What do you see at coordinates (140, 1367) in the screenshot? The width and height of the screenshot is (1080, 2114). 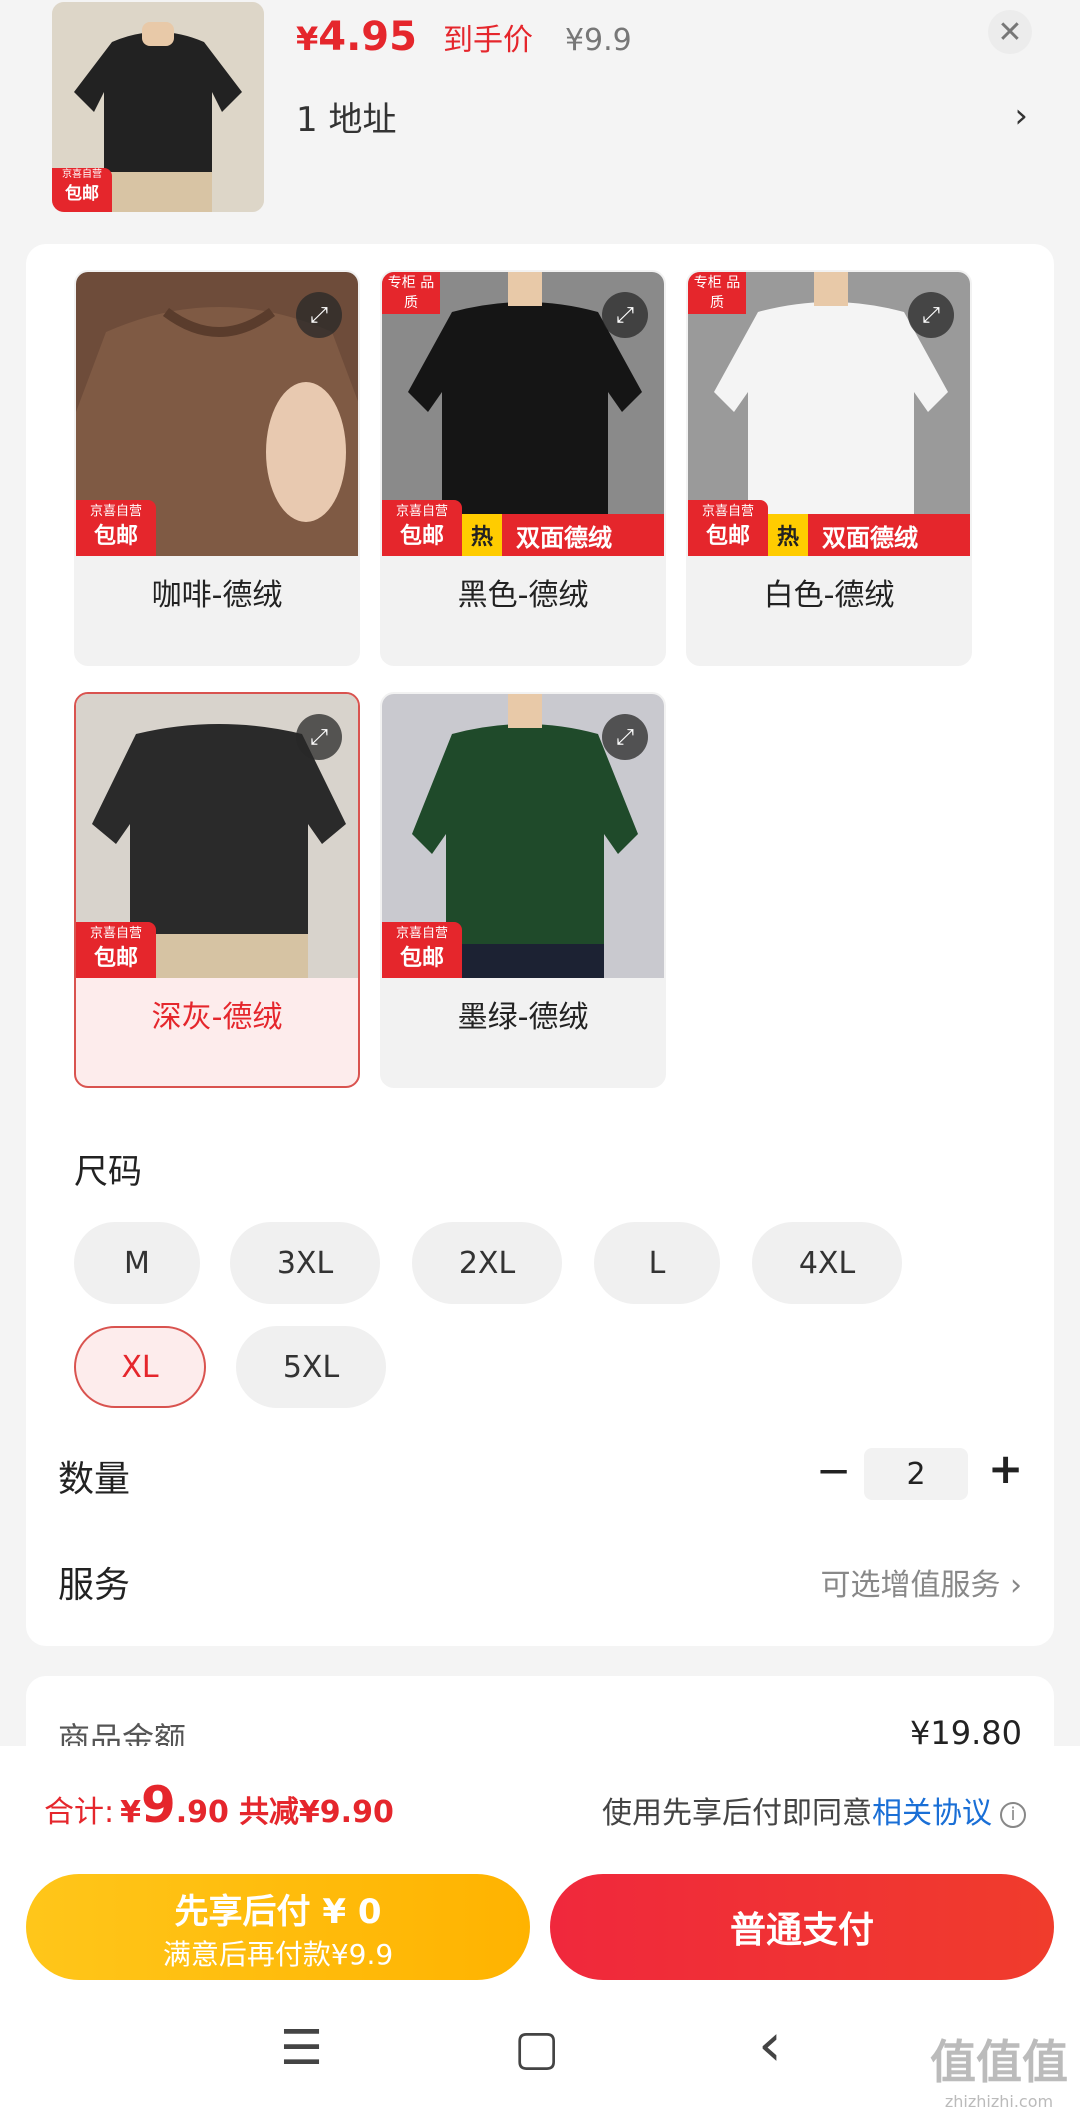 I see `size-option-xl: XL` at bounding box center [140, 1367].